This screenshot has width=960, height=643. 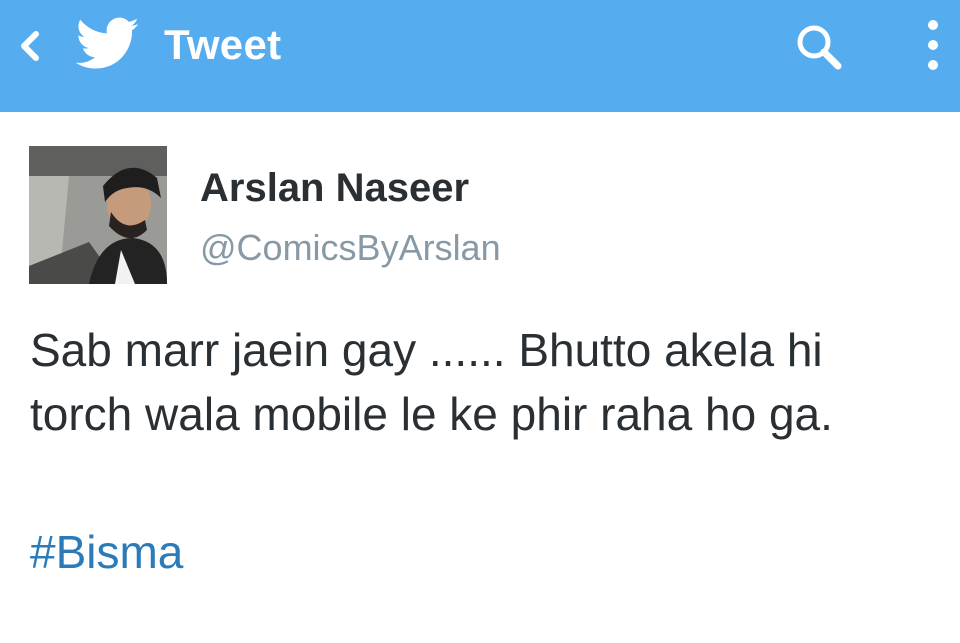 What do you see at coordinates (107, 44) in the screenshot?
I see `twitter-bird-icon` at bounding box center [107, 44].